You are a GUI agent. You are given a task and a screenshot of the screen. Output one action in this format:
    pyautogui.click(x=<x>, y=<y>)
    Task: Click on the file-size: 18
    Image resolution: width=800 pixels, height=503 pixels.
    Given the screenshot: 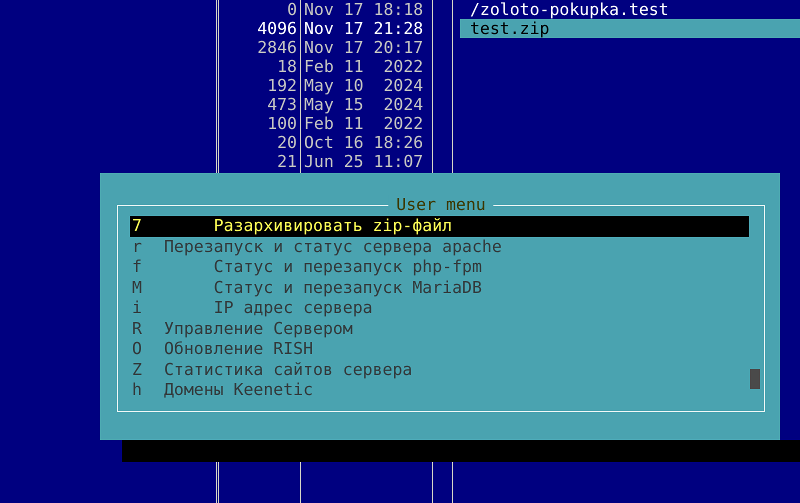 What is the action you would take?
    pyautogui.click(x=287, y=66)
    